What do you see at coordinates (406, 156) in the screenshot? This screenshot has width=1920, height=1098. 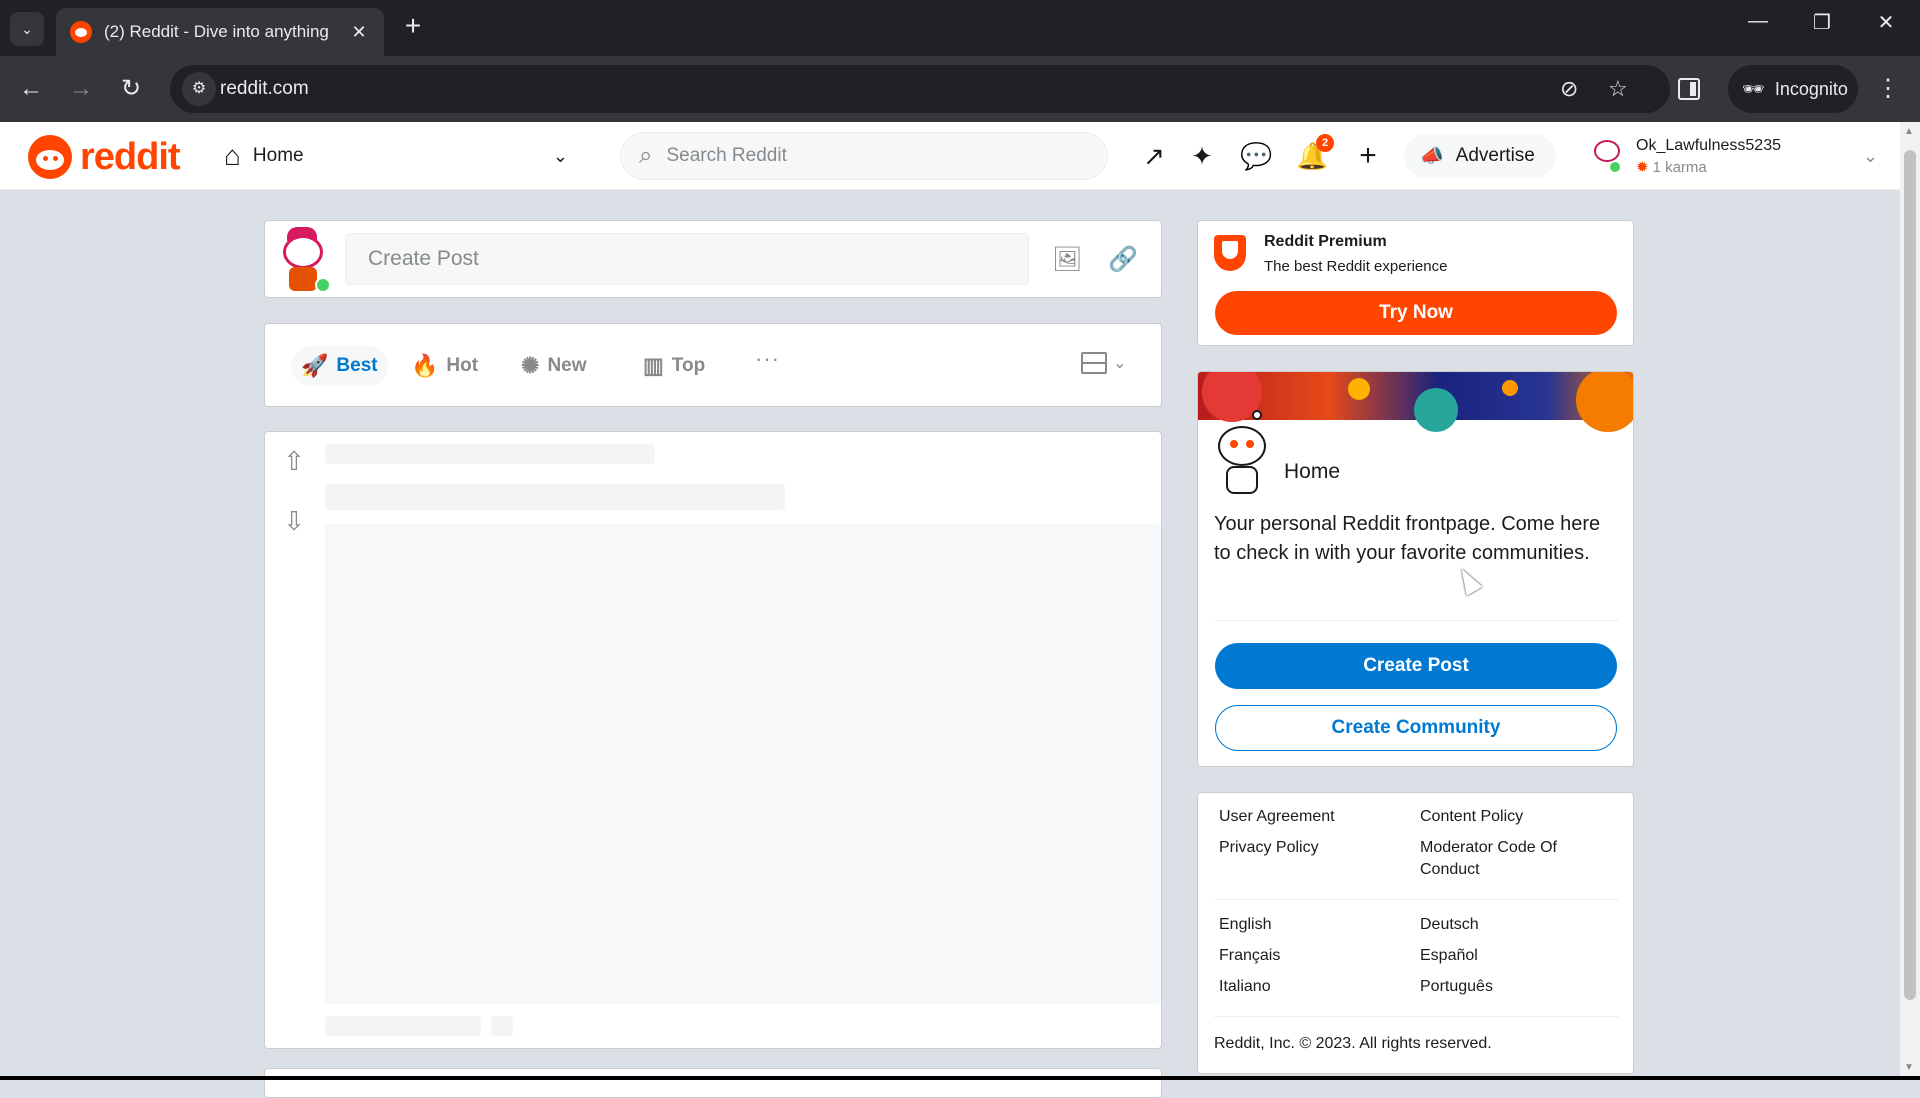 I see `feed-selector-dropdown: ⌂ Home ⌄` at bounding box center [406, 156].